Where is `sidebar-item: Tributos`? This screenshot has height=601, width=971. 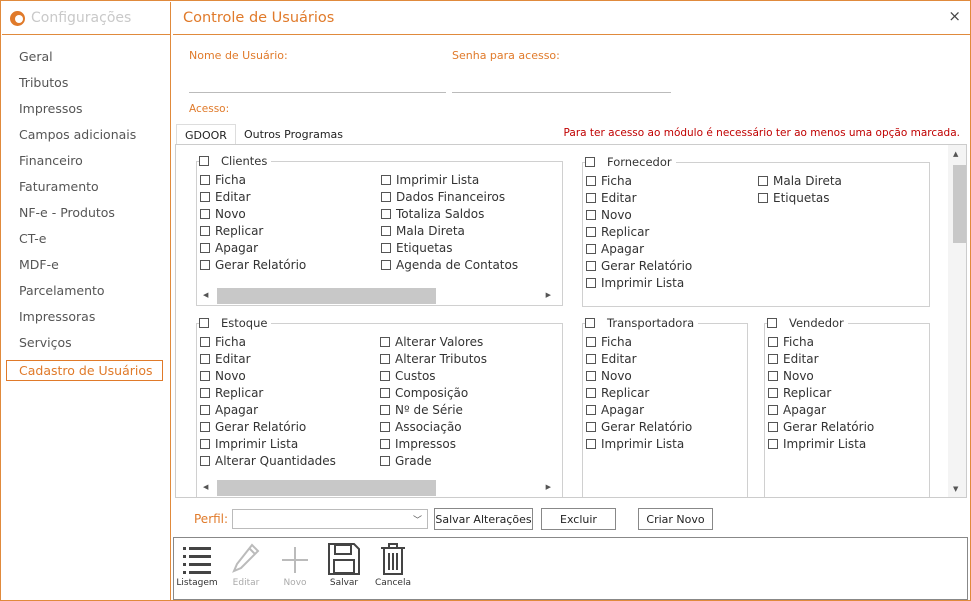
sidebar-item: Tributos is located at coordinates (86, 87).